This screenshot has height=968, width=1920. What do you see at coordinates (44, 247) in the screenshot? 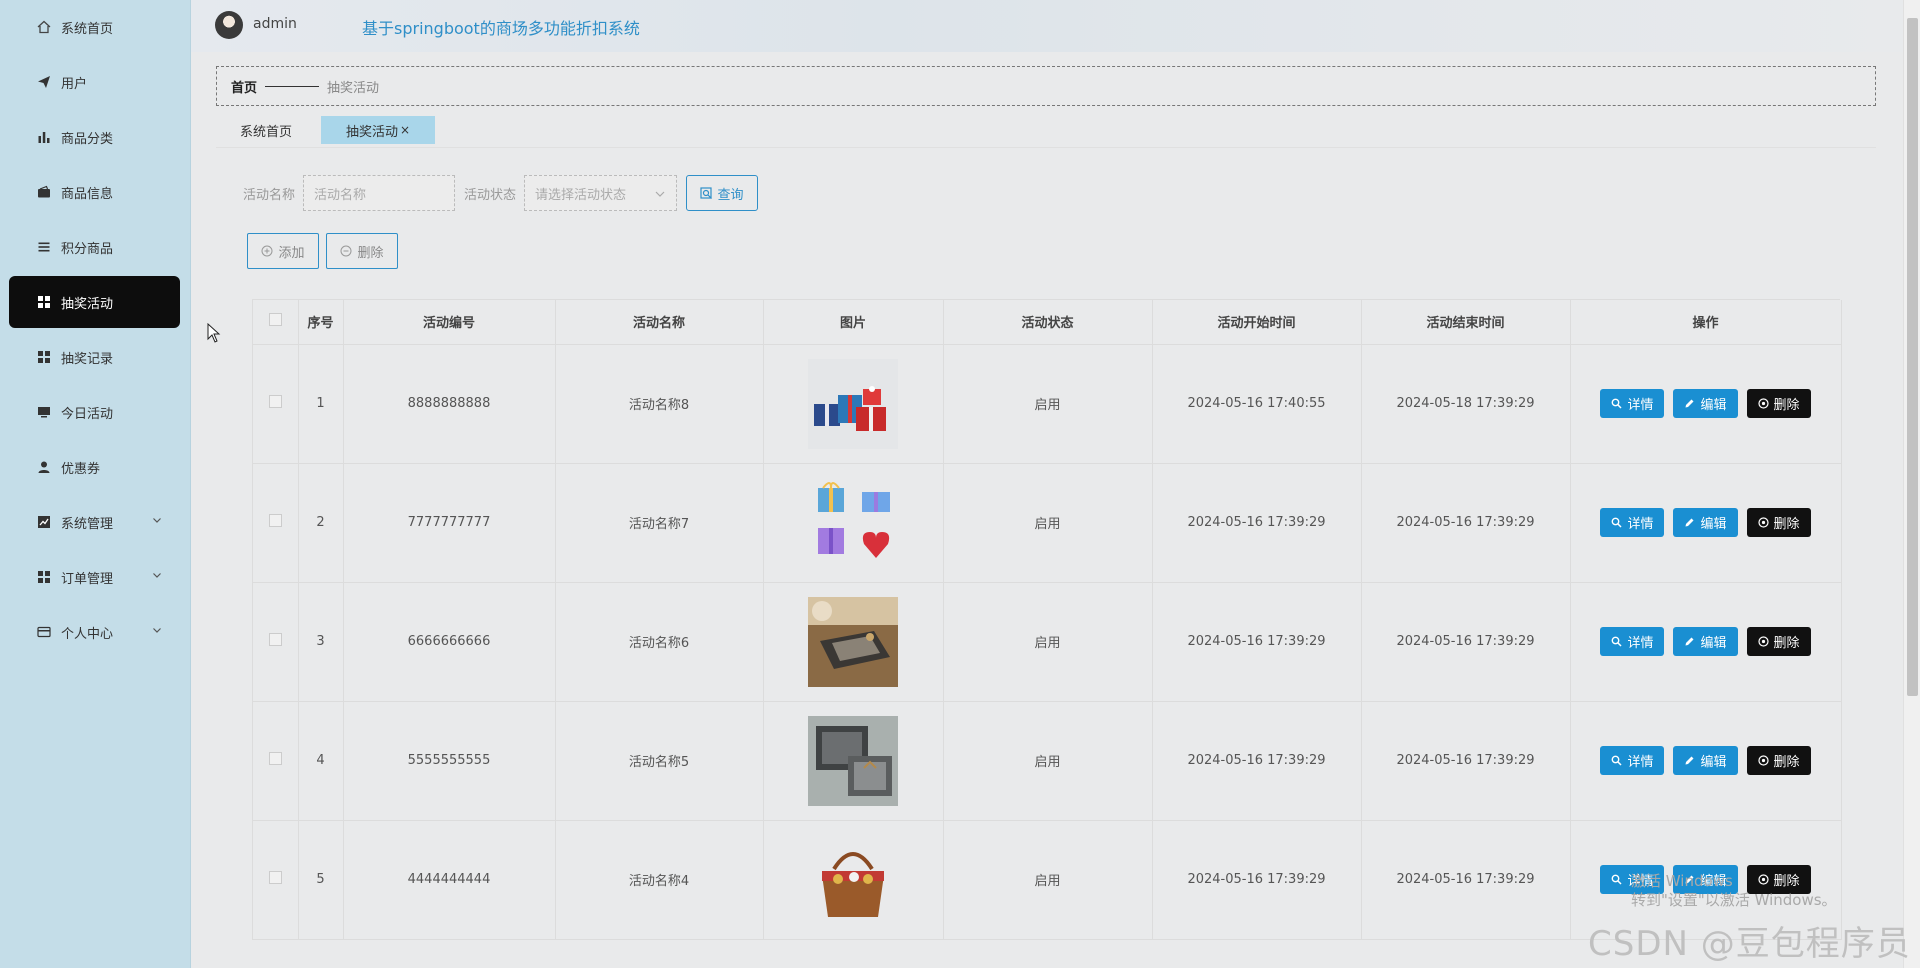
I see `list-icon` at bounding box center [44, 247].